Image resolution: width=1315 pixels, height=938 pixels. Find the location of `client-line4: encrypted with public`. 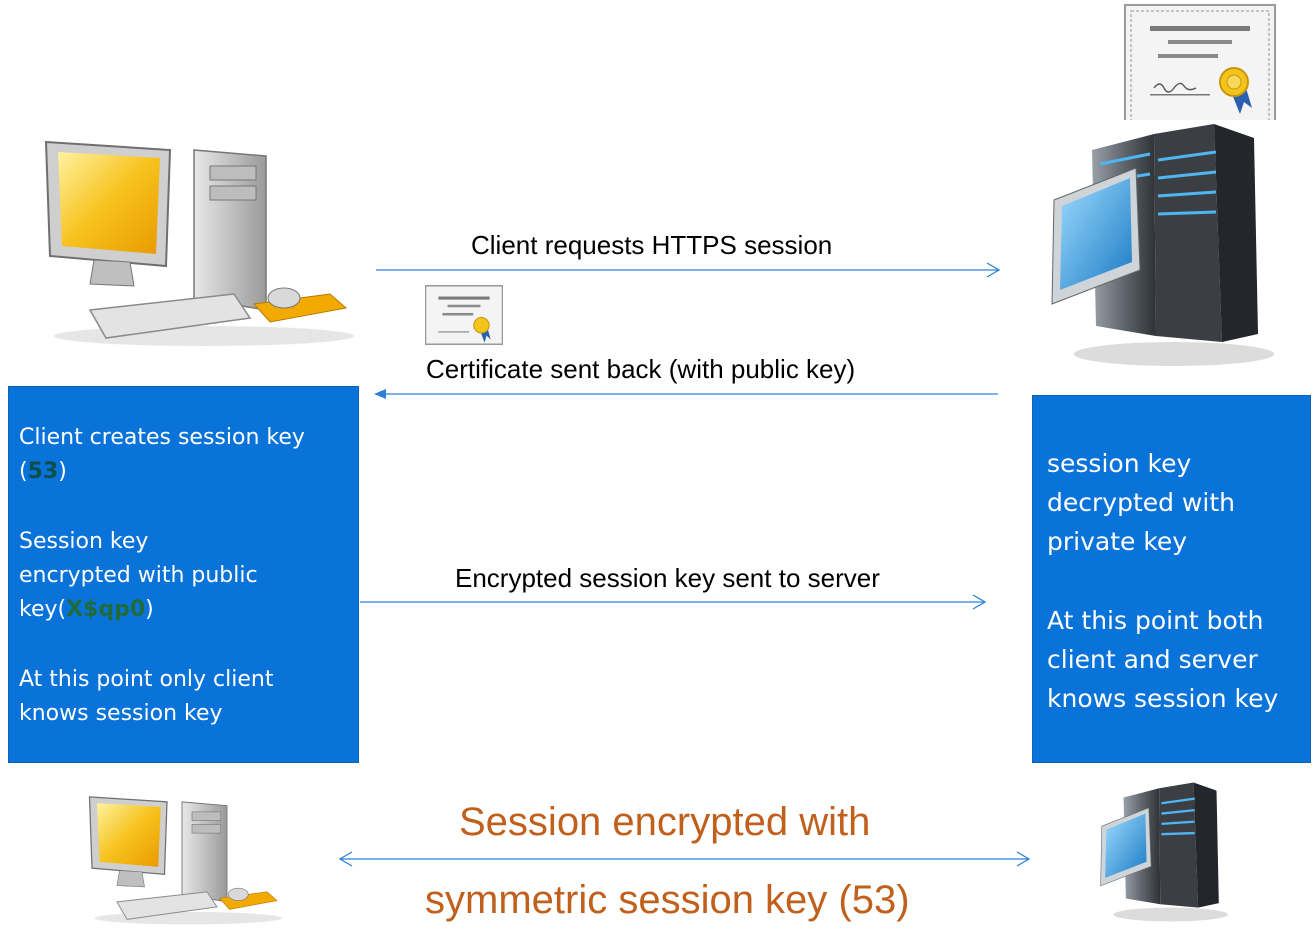

client-line4: encrypted with public is located at coordinates (138, 575).